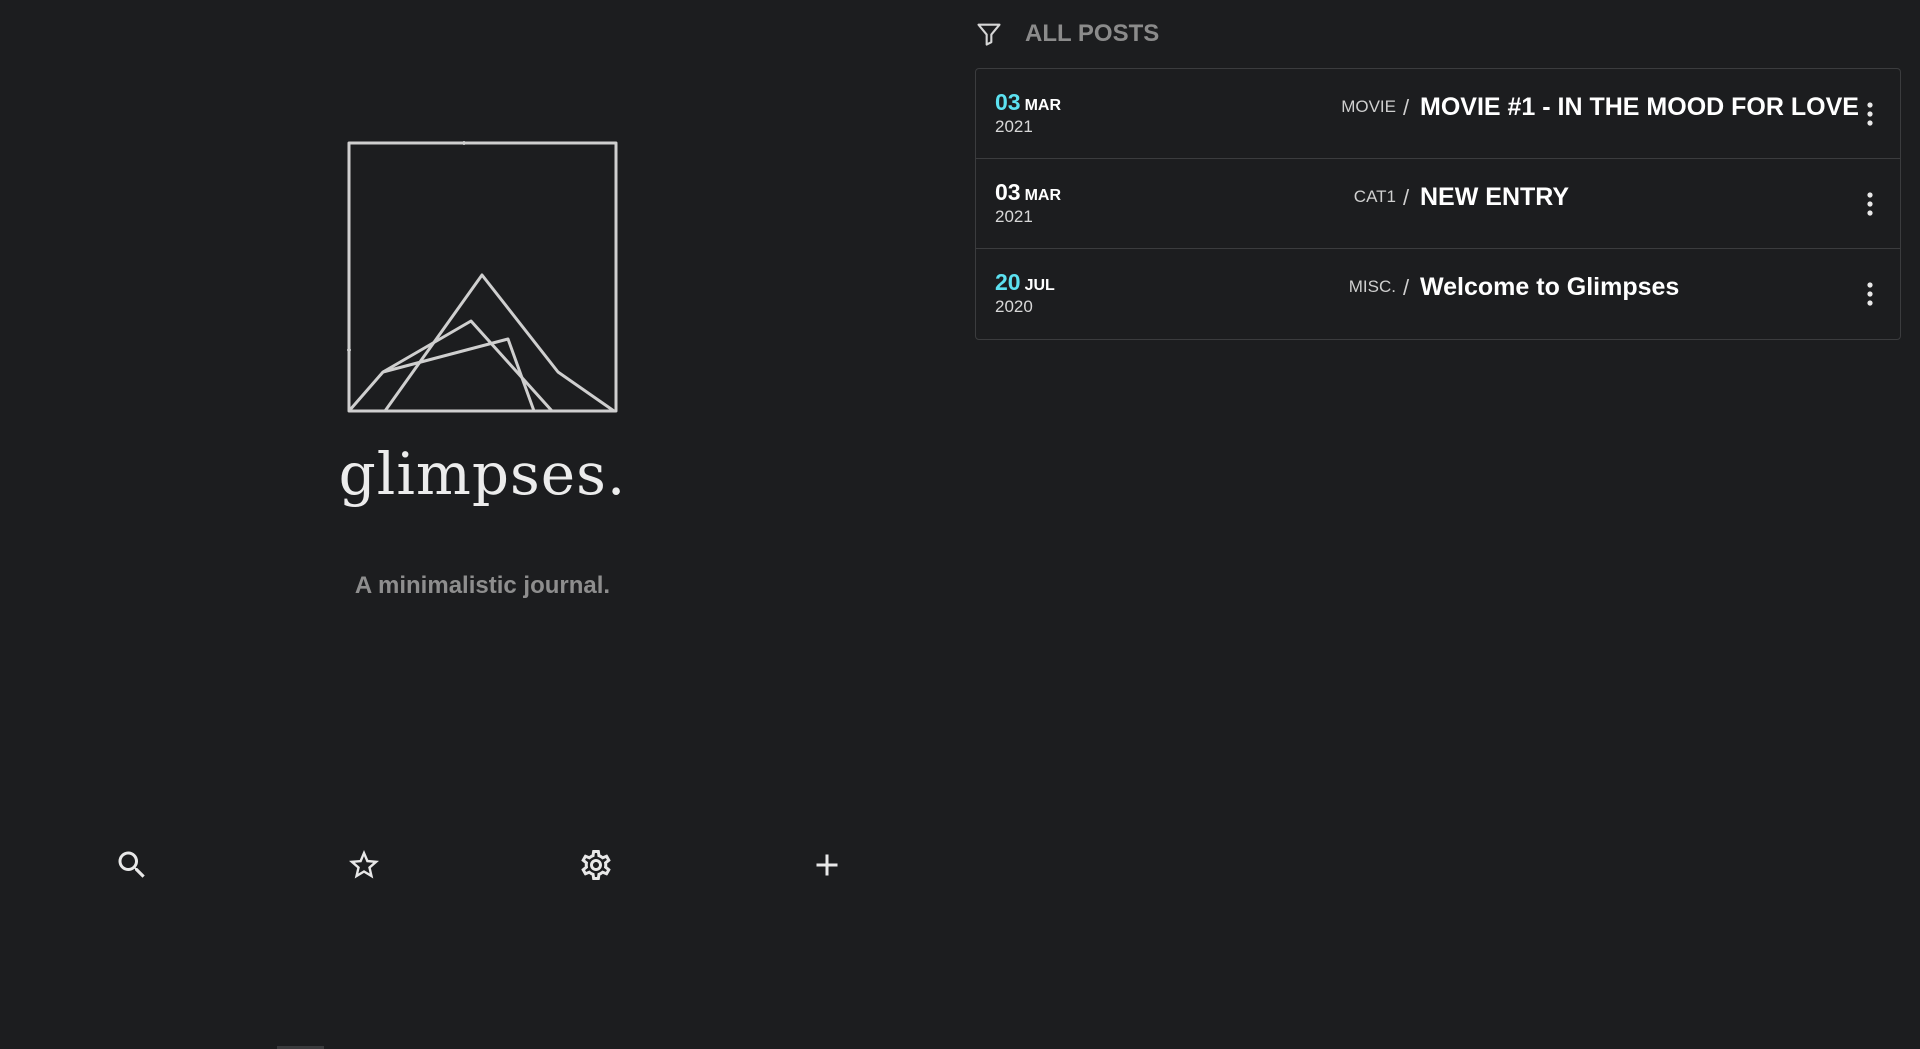 The image size is (1920, 1049). I want to click on filter-bar: ALL POSTS, so click(1067, 34).